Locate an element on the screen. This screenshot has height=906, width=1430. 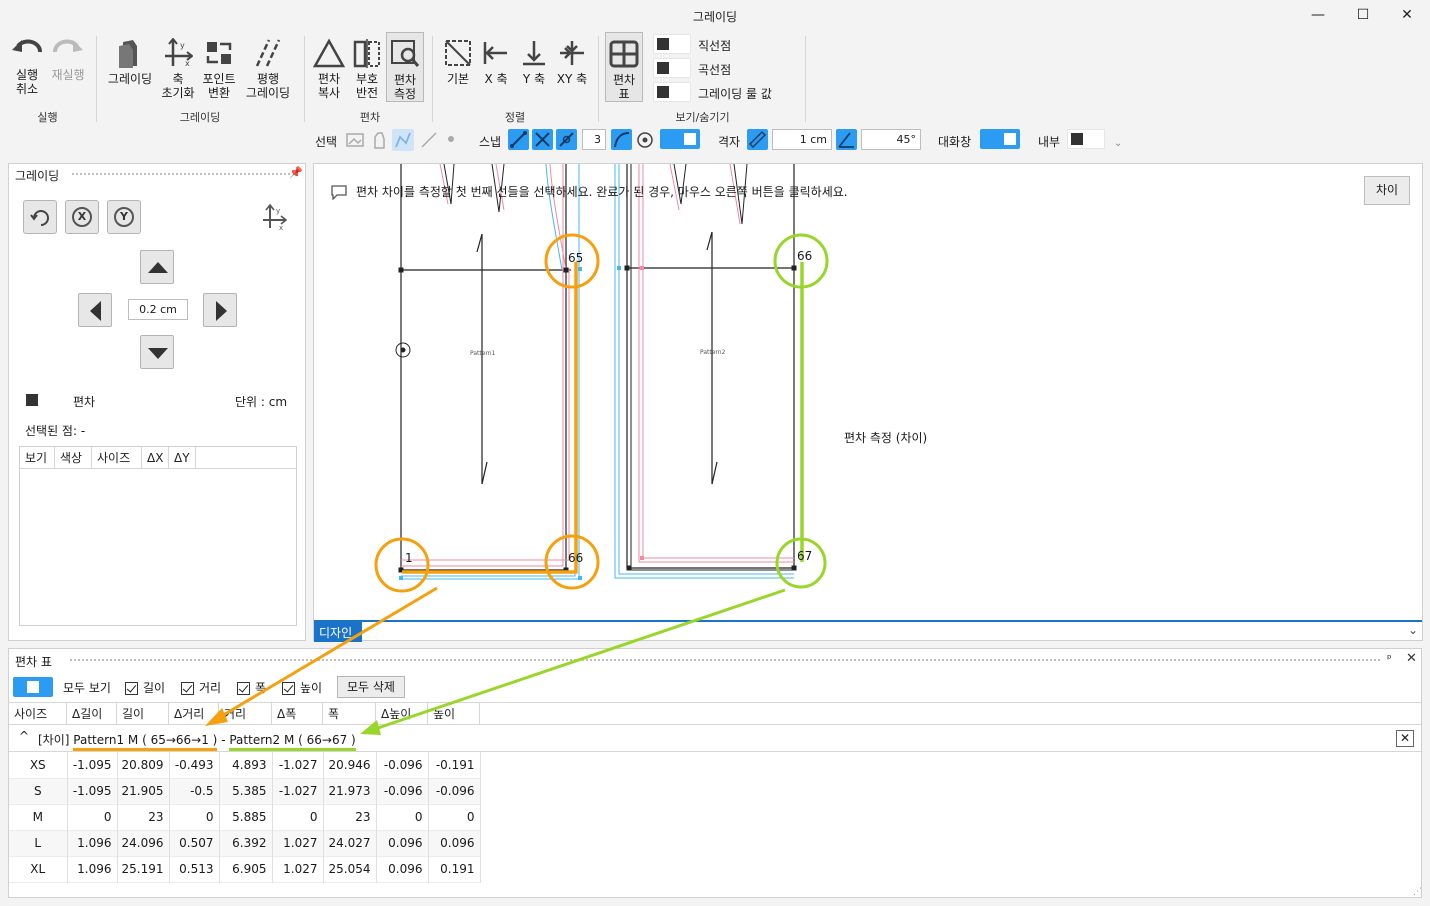
snap-line-button is located at coordinates (518, 139).